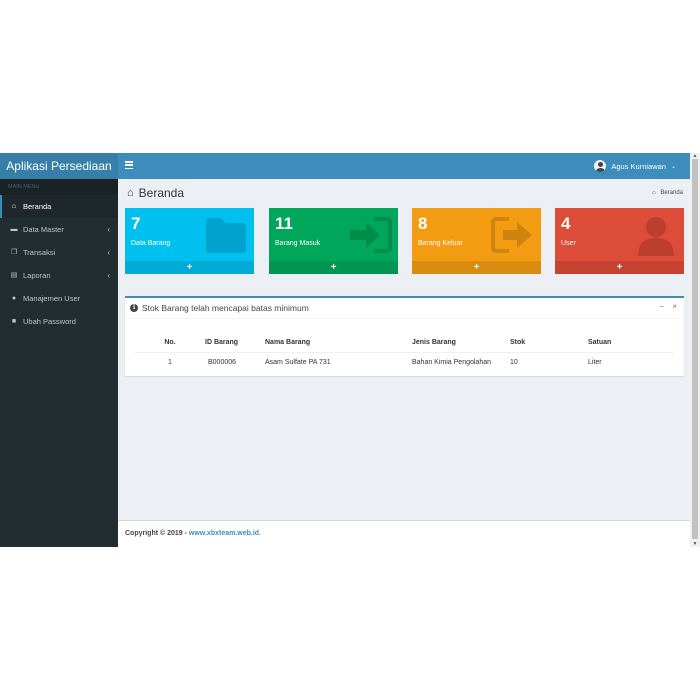 This screenshot has width=700, height=700. What do you see at coordinates (235, 343) in the screenshot?
I see `column-header-id-barang: ID Barang` at bounding box center [235, 343].